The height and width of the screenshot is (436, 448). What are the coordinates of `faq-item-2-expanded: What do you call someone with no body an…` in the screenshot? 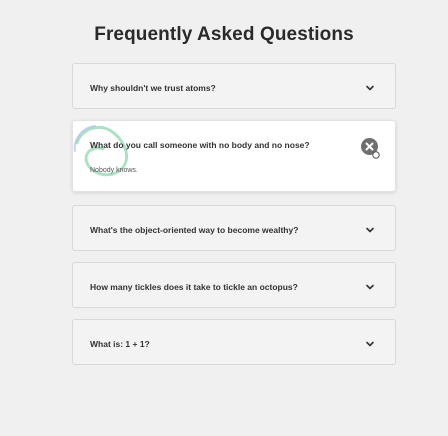 It's located at (234, 156).